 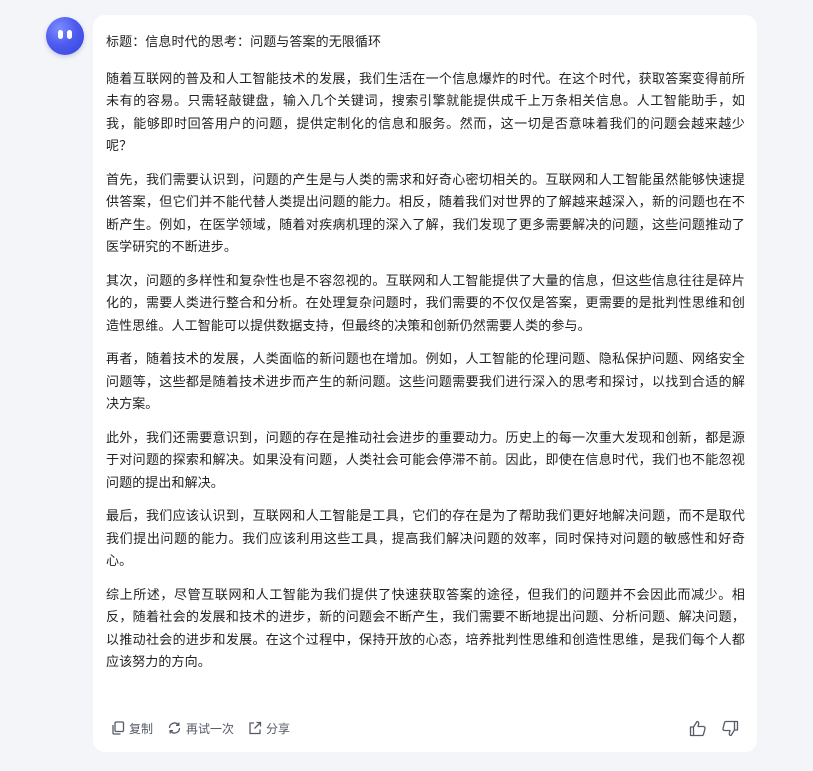 I want to click on like-button, so click(x=698, y=728).